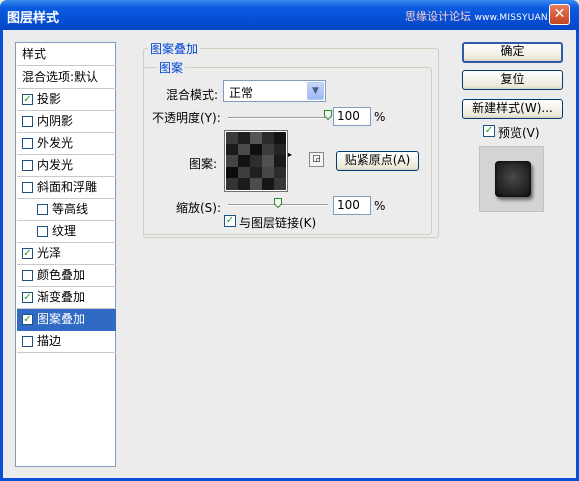  I want to click on style-item-label: 内发光, so click(55, 165).